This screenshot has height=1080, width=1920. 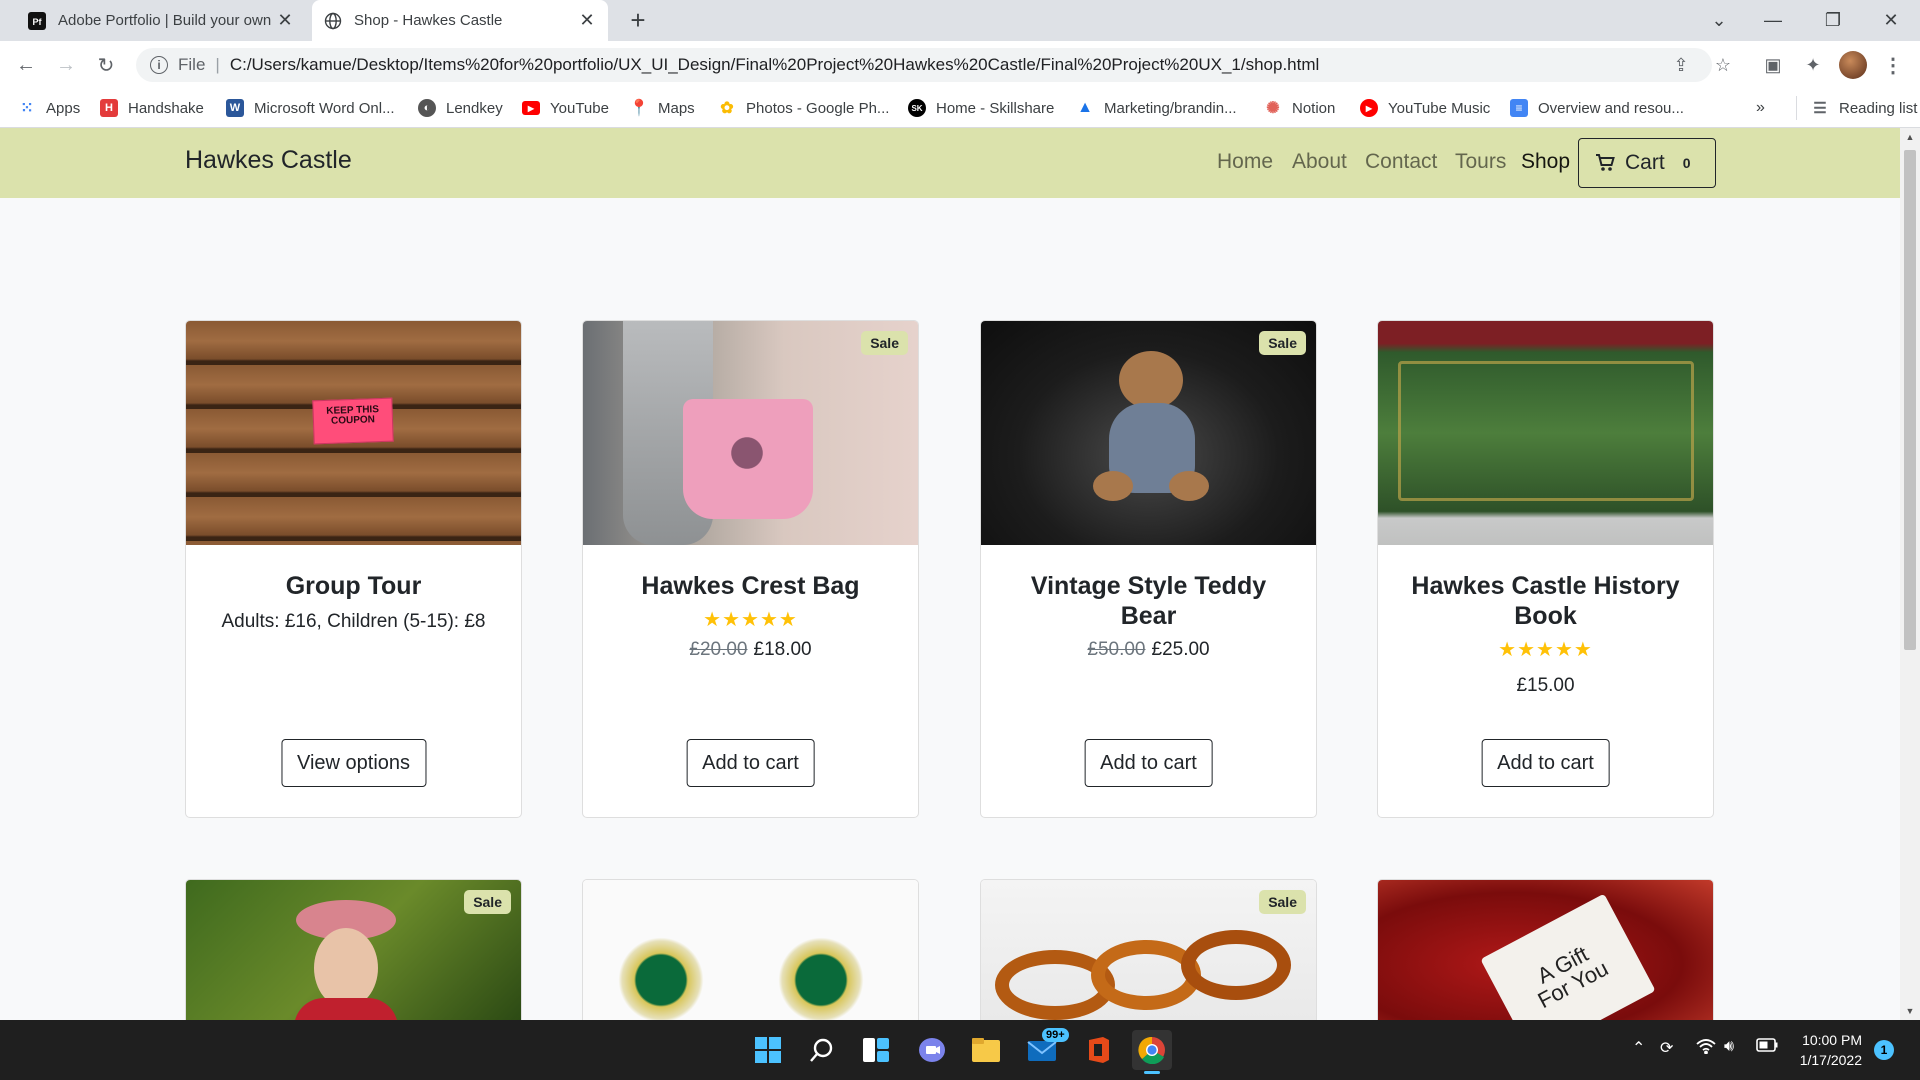 I want to click on svg-text: Pf, so click(x=38, y=22).